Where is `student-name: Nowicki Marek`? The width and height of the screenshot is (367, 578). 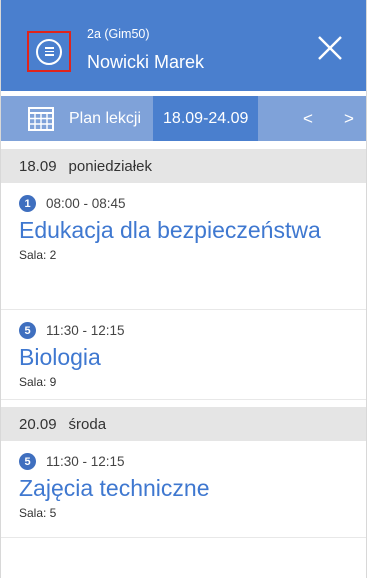 student-name: Nowicki Marek is located at coordinates (146, 62).